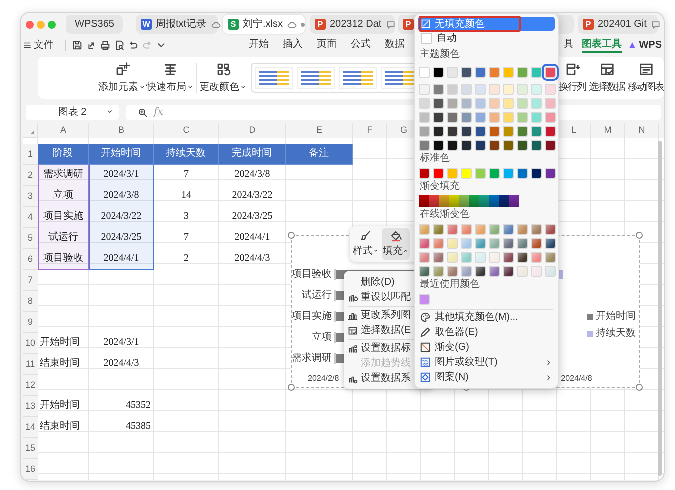 This screenshot has height=490, width=675. Describe the element at coordinates (30, 322) in the screenshot. I see `row-header: 9` at that location.